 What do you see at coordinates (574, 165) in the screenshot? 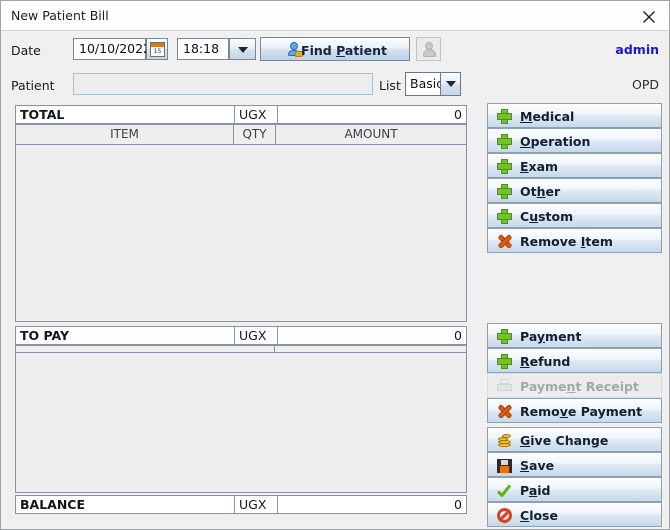
I see `add-exam-button: Exam` at bounding box center [574, 165].